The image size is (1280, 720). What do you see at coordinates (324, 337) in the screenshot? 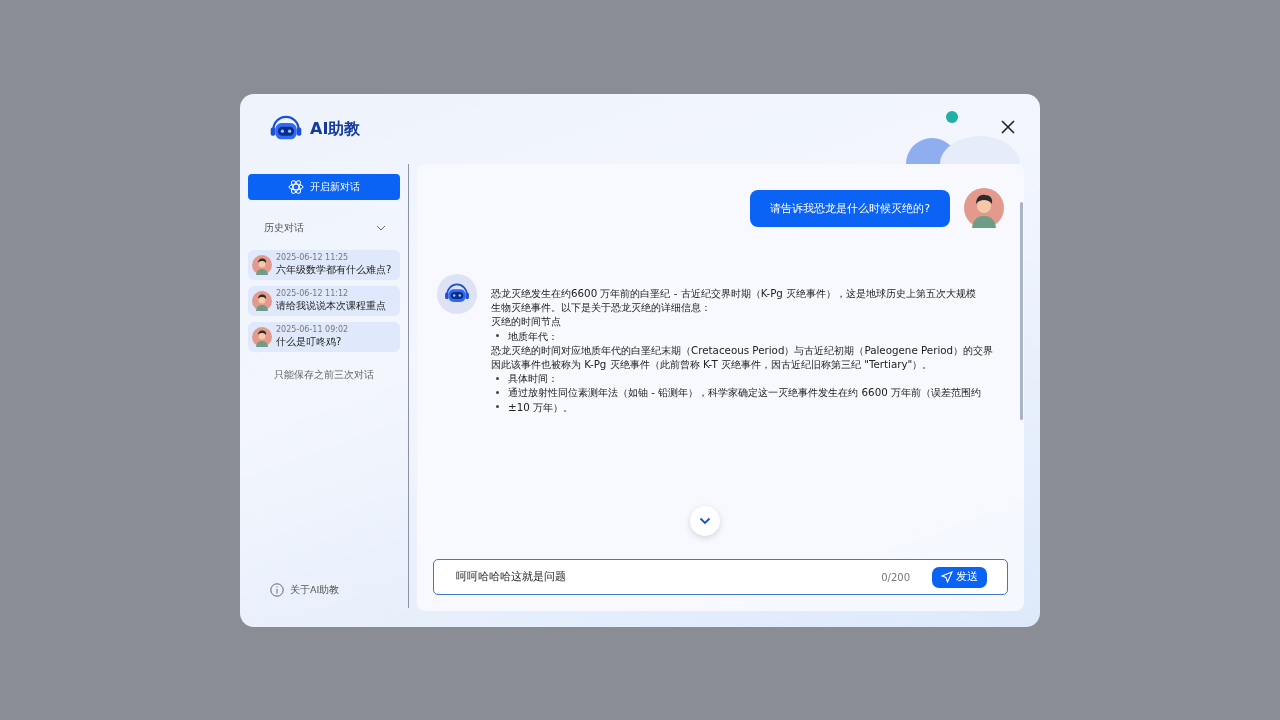
I see `conversation-item: 2025-06-11 09:02 什么是叮咚鸡?` at bounding box center [324, 337].